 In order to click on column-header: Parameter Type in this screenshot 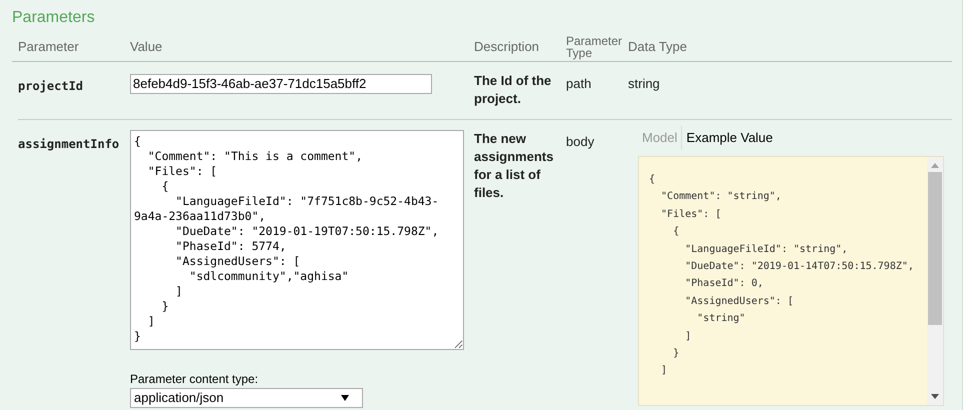, I will do `click(595, 46)`.